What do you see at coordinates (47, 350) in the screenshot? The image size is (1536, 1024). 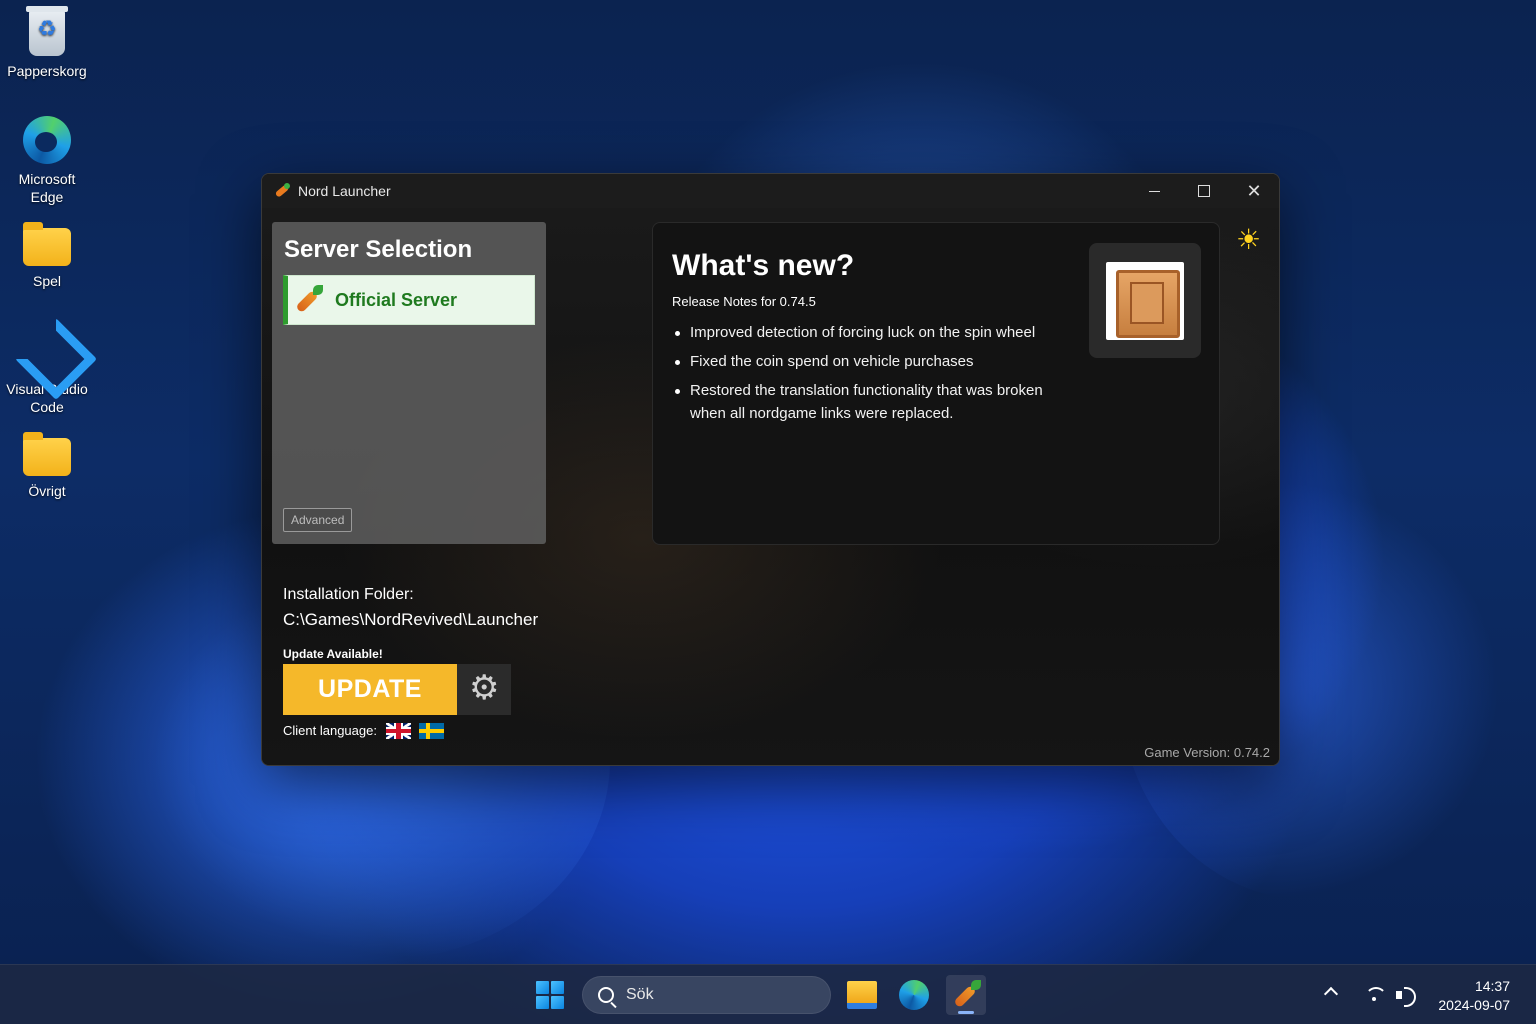 I see `vscode-icon` at bounding box center [47, 350].